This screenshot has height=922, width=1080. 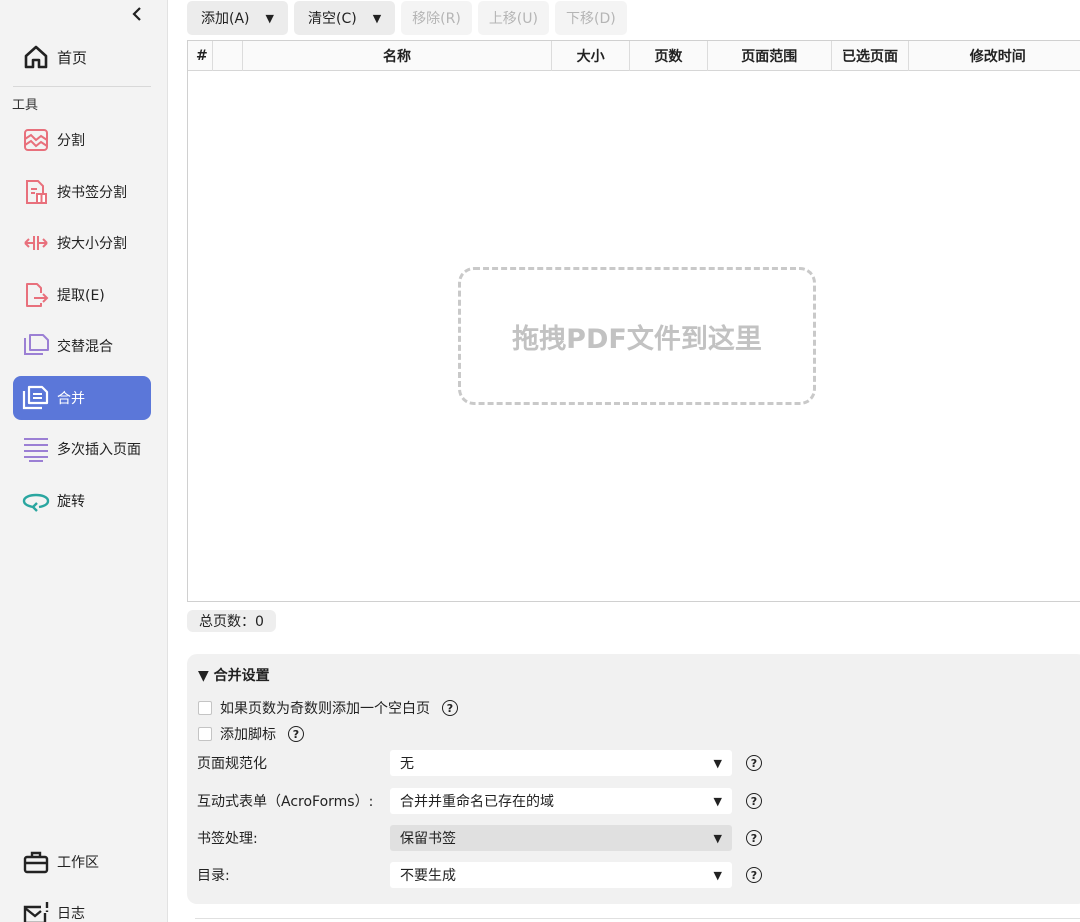 What do you see at coordinates (71, 399) in the screenshot?
I see `sidebar-item-label: 合并` at bounding box center [71, 399].